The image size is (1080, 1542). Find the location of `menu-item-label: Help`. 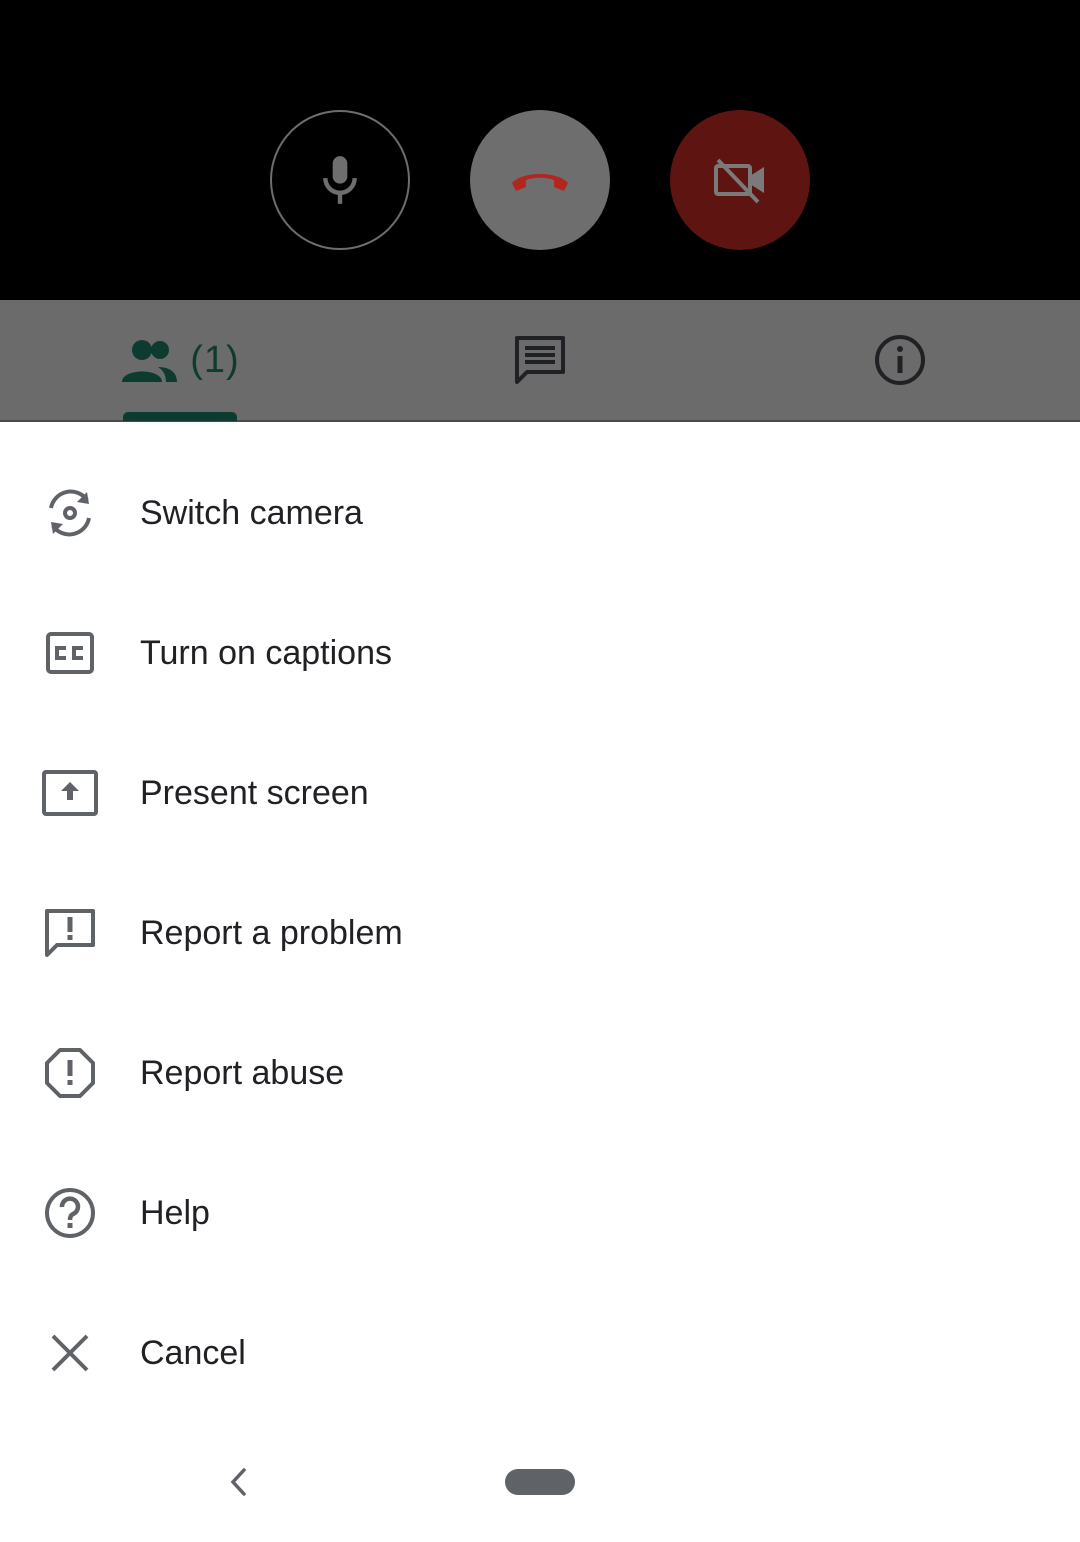

menu-item-label: Help is located at coordinates (175, 1212).